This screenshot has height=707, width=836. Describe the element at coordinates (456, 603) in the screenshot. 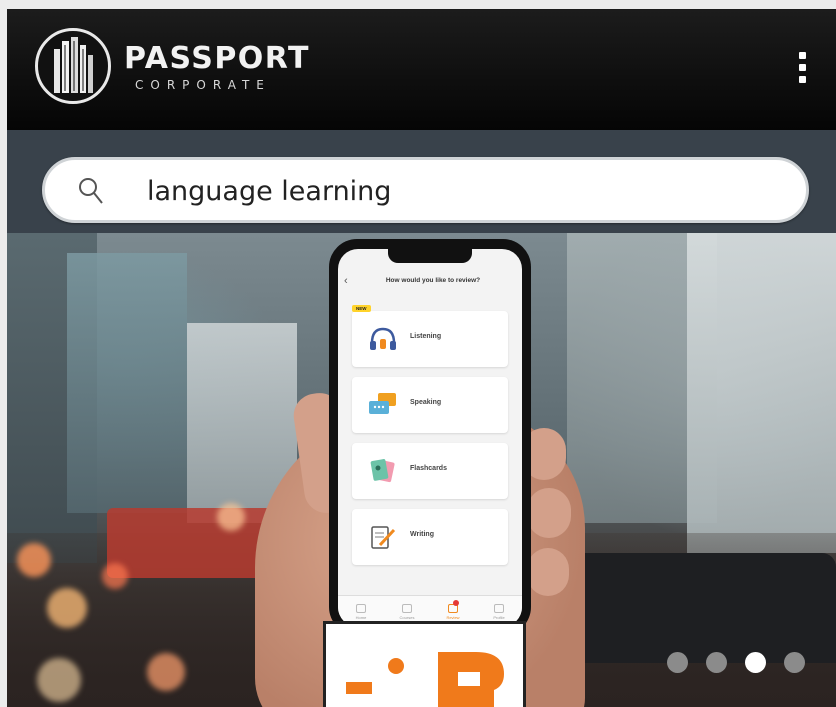

I see `notification-dot` at that location.